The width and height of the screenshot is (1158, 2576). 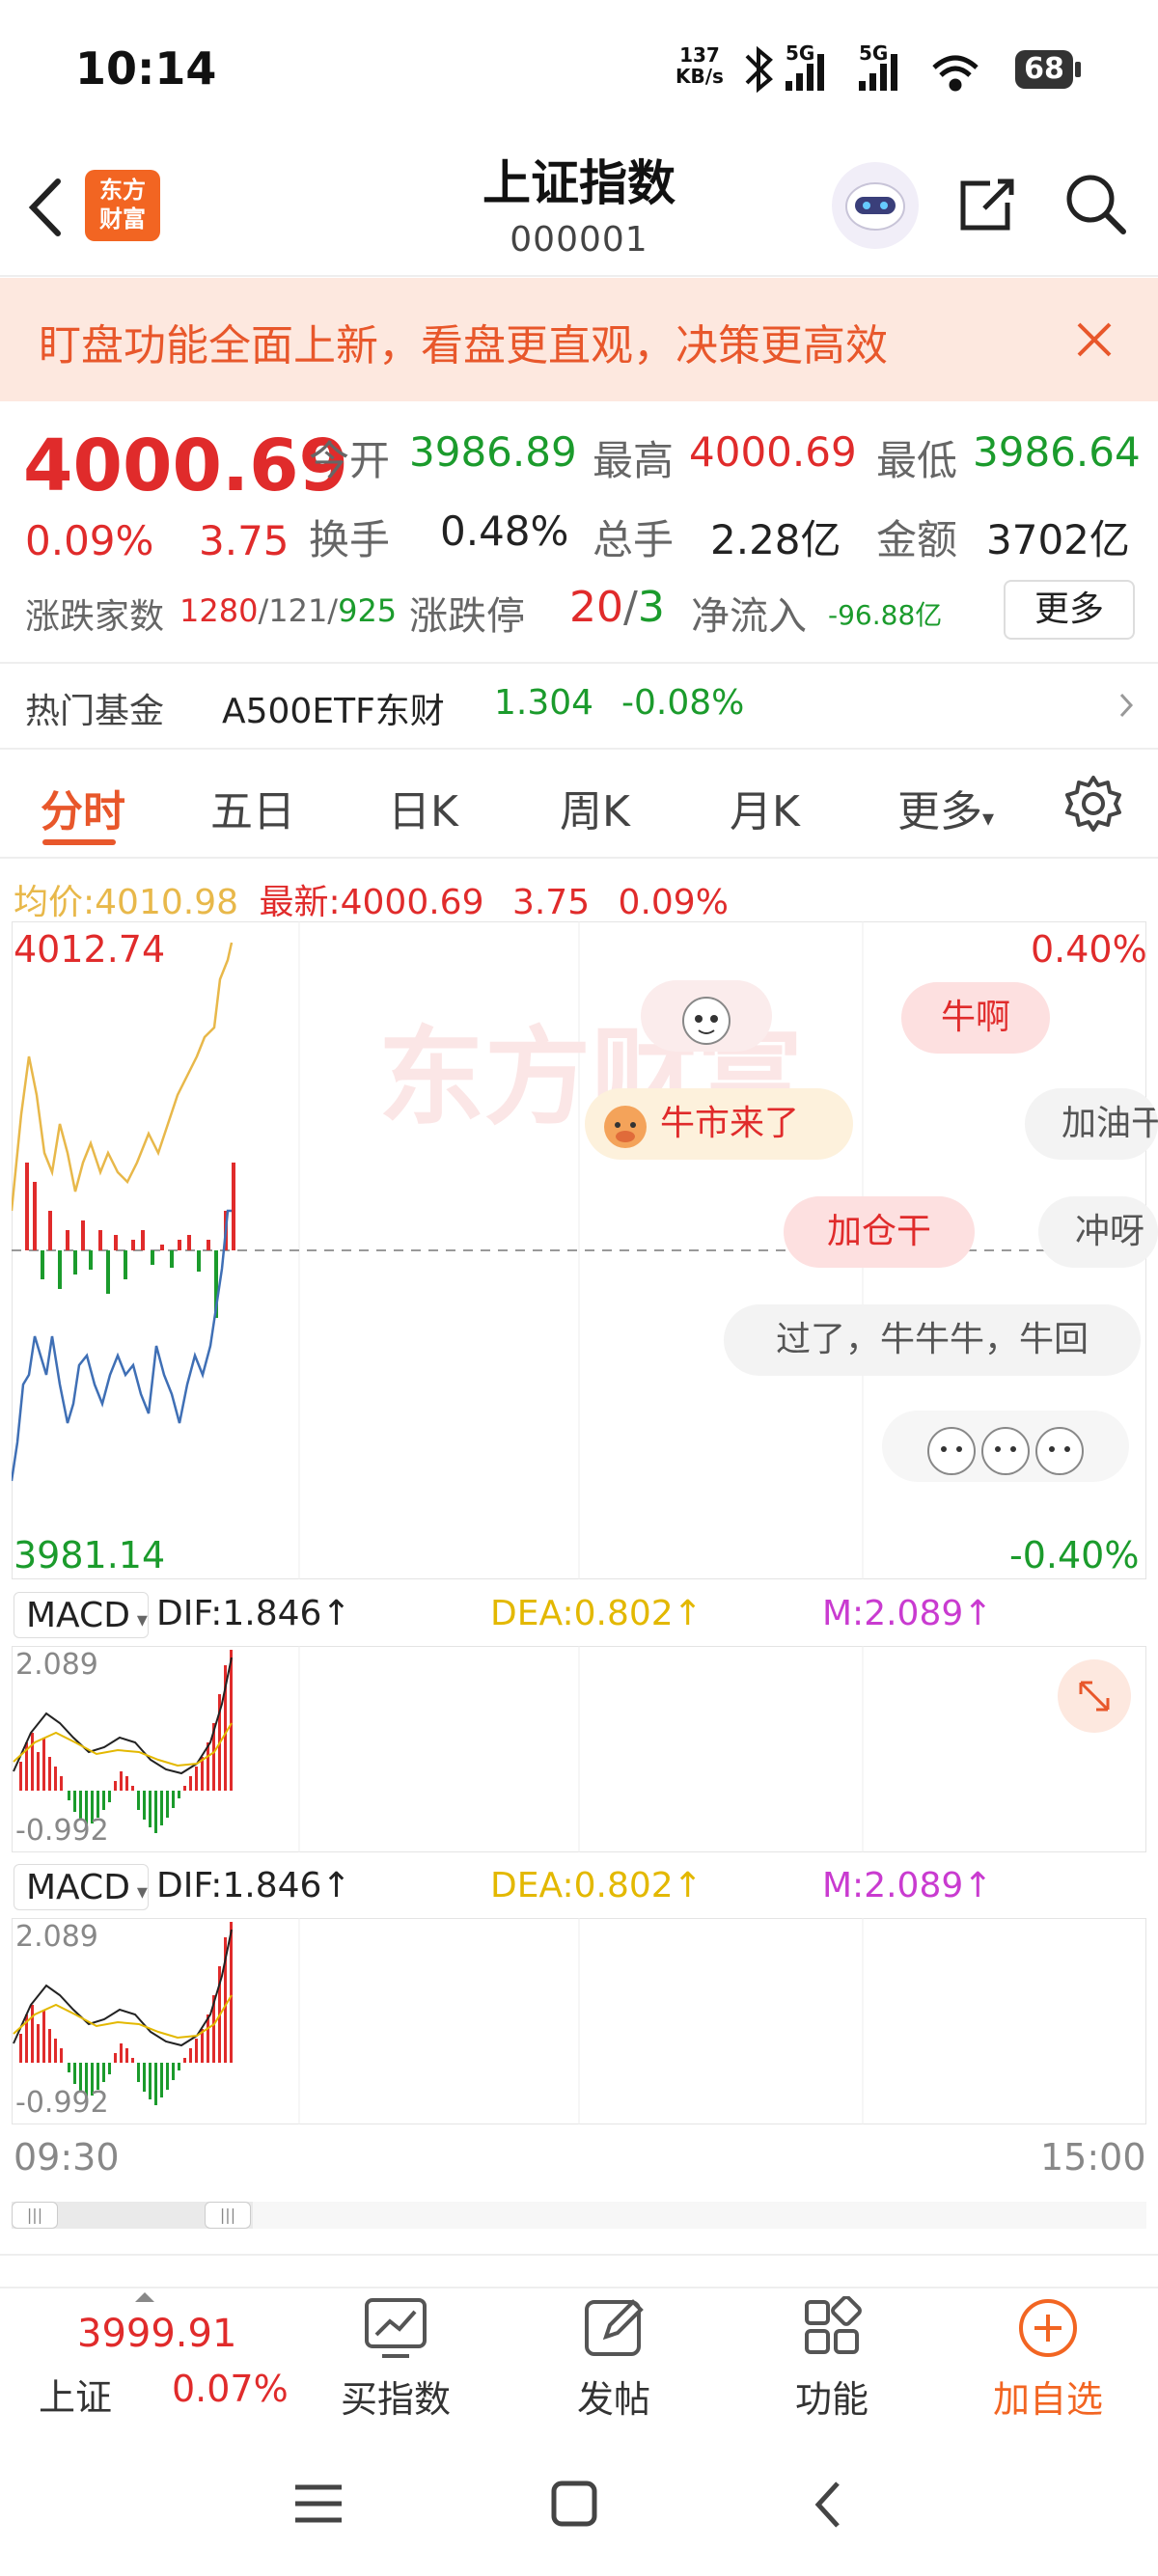 I want to click on expand-button, so click(x=1094, y=1696).